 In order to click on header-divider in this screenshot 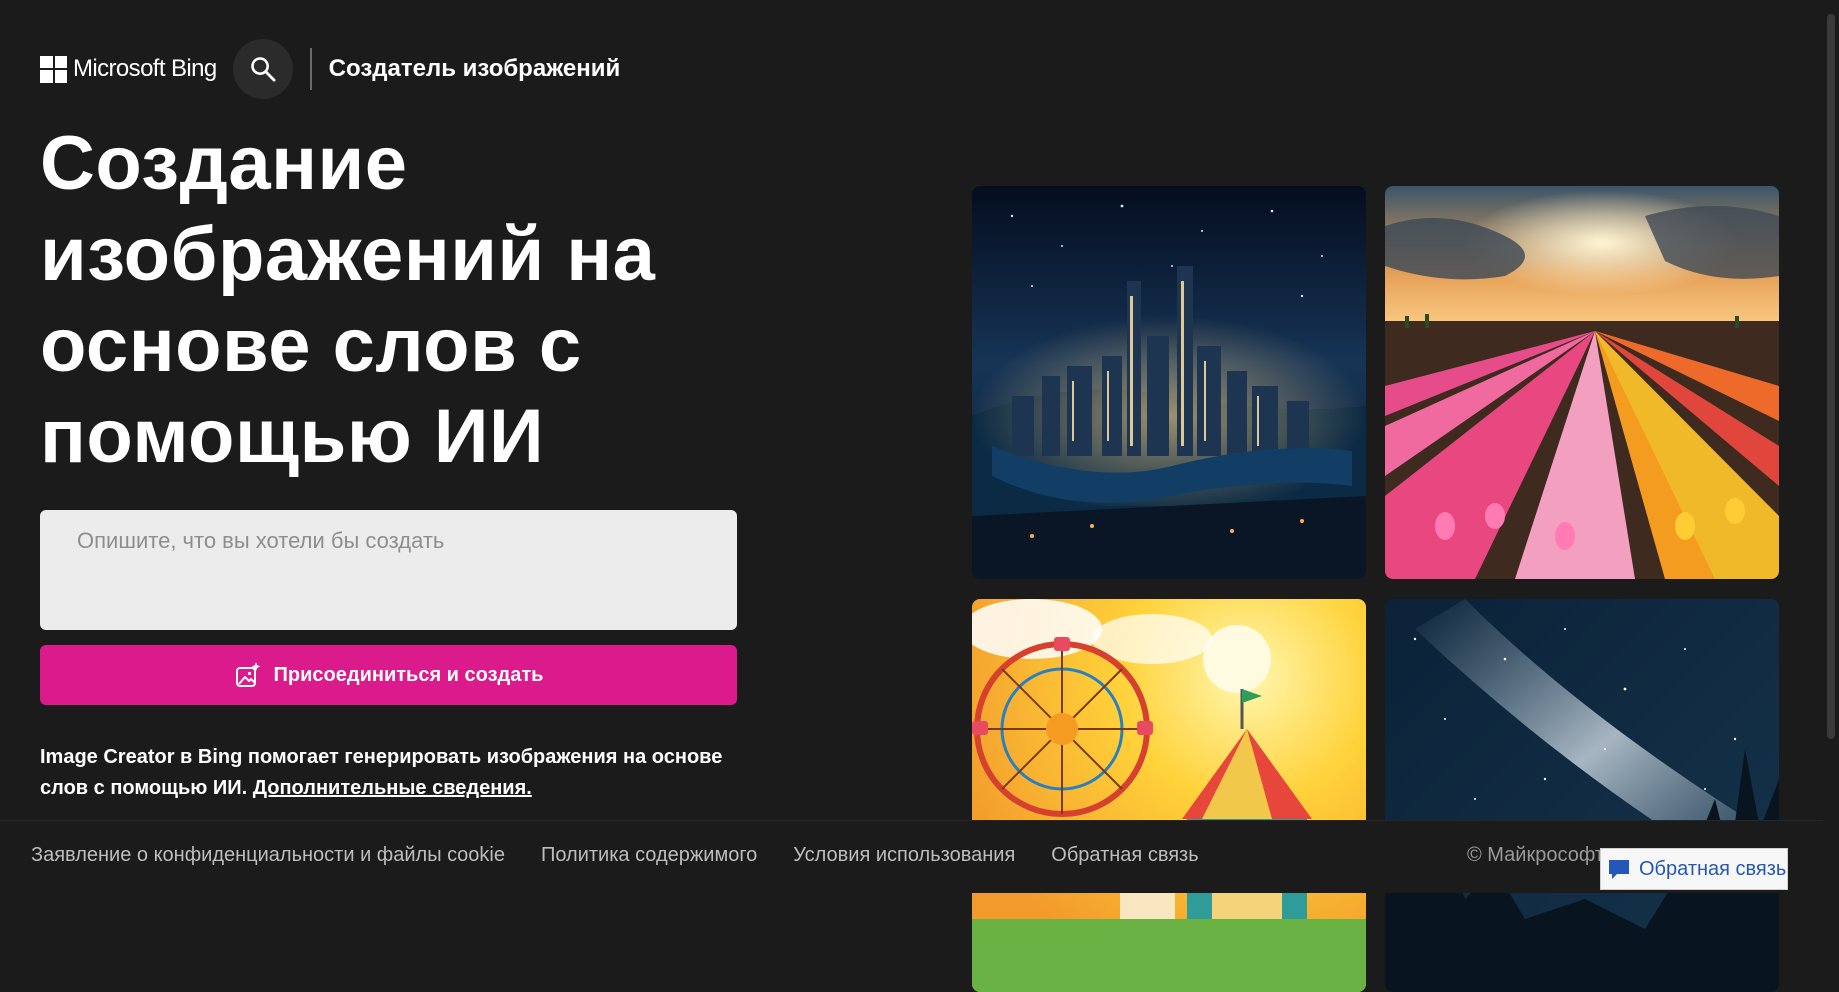, I will do `click(310, 69)`.